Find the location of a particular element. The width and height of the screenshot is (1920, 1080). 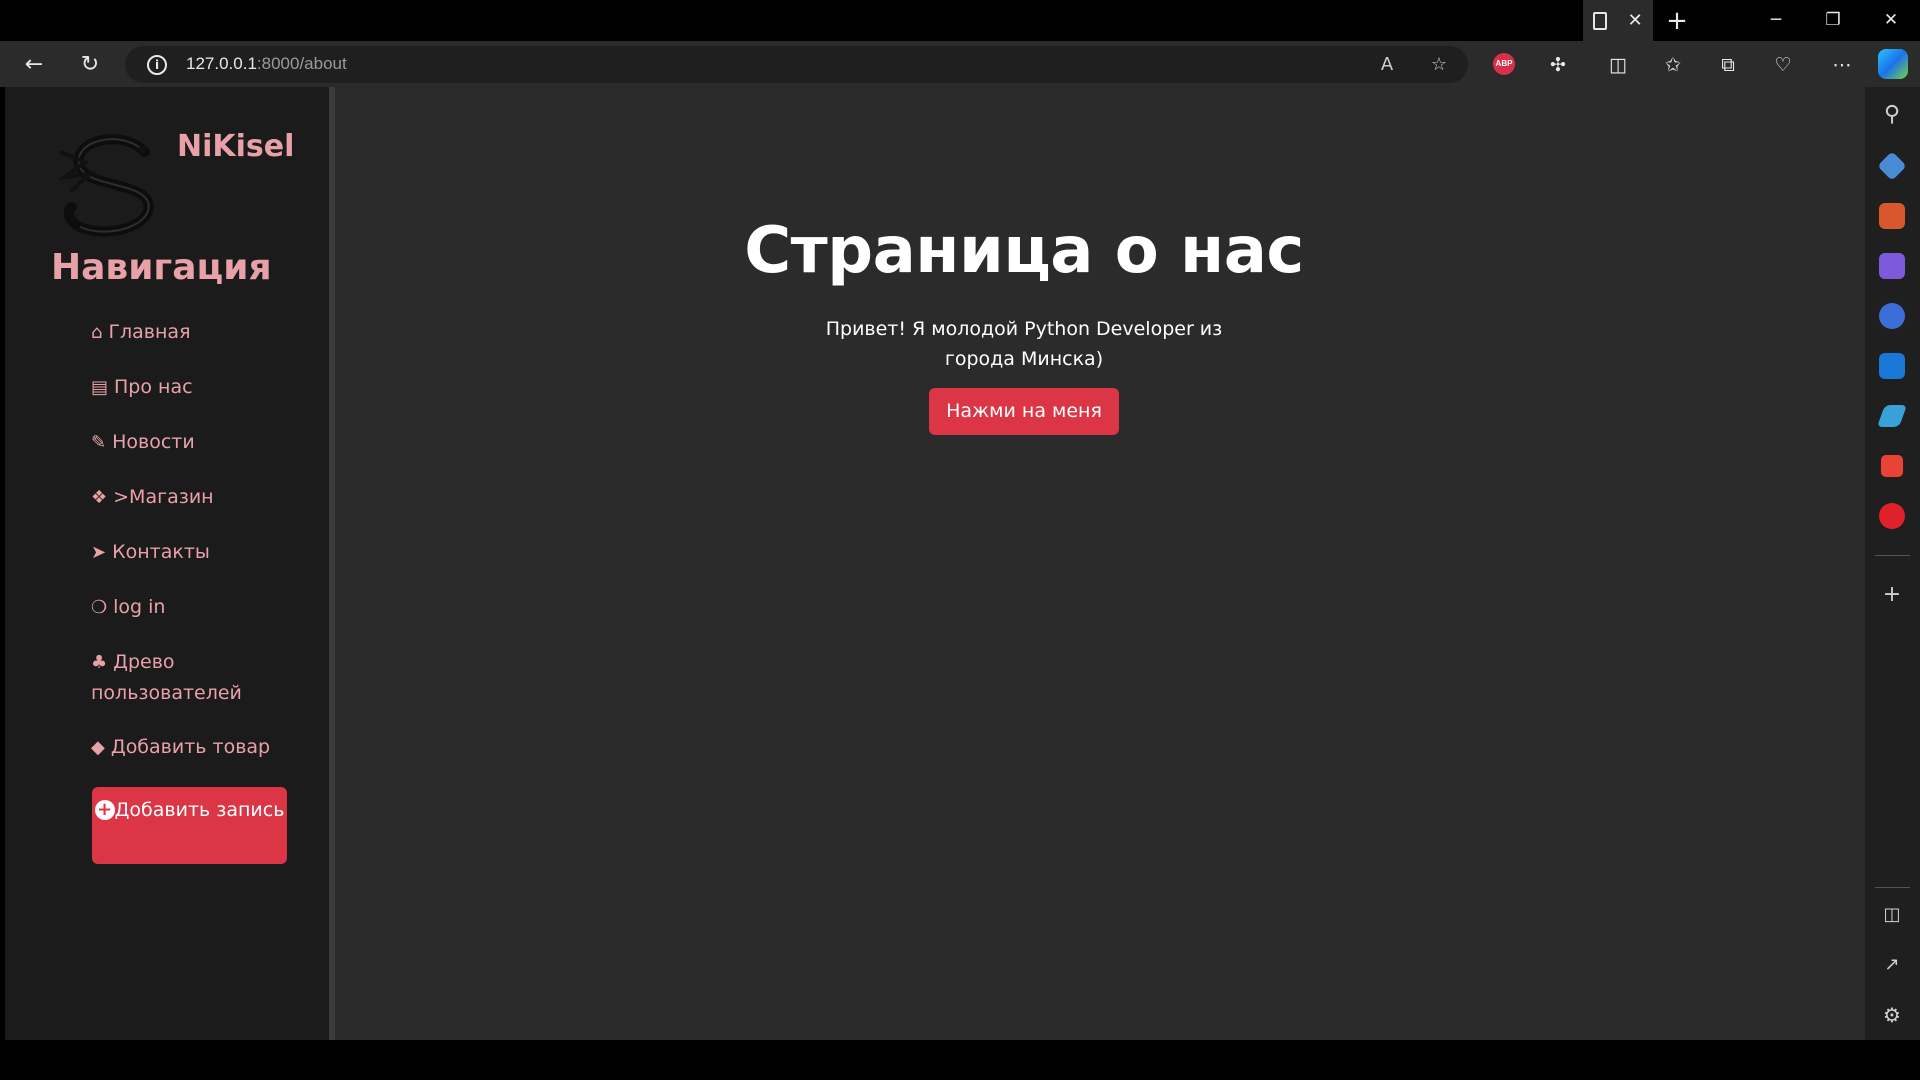

tree-icon: ♣ is located at coordinates (99, 662).